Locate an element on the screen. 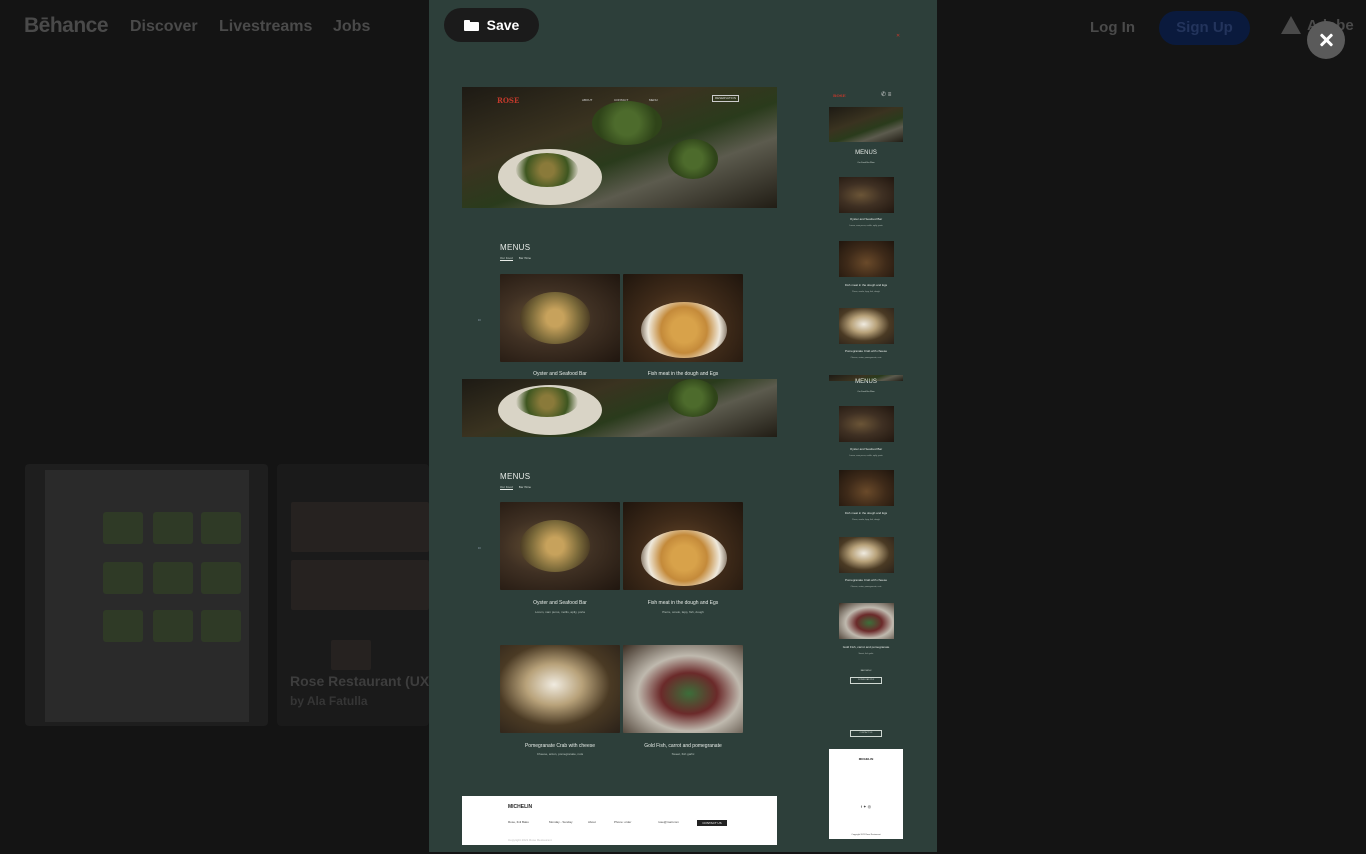  save-button: Save is located at coordinates (491, 25).